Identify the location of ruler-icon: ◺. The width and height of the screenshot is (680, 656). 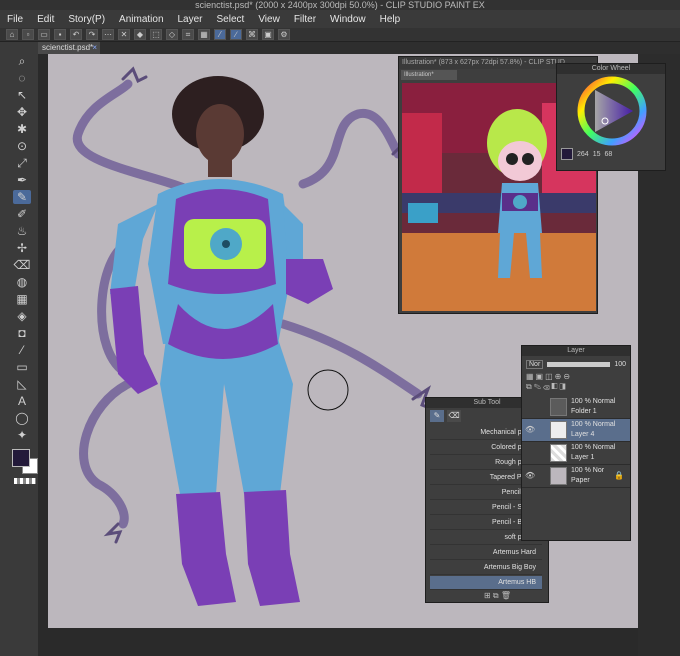
(22, 384).